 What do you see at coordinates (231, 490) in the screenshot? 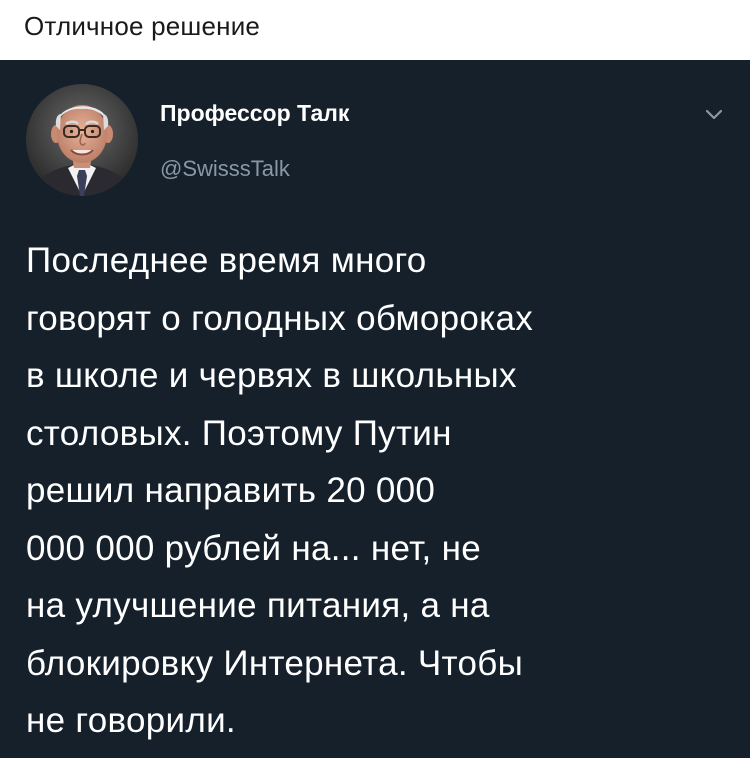
I see `tweet-text-line: решил направить 20 000` at bounding box center [231, 490].